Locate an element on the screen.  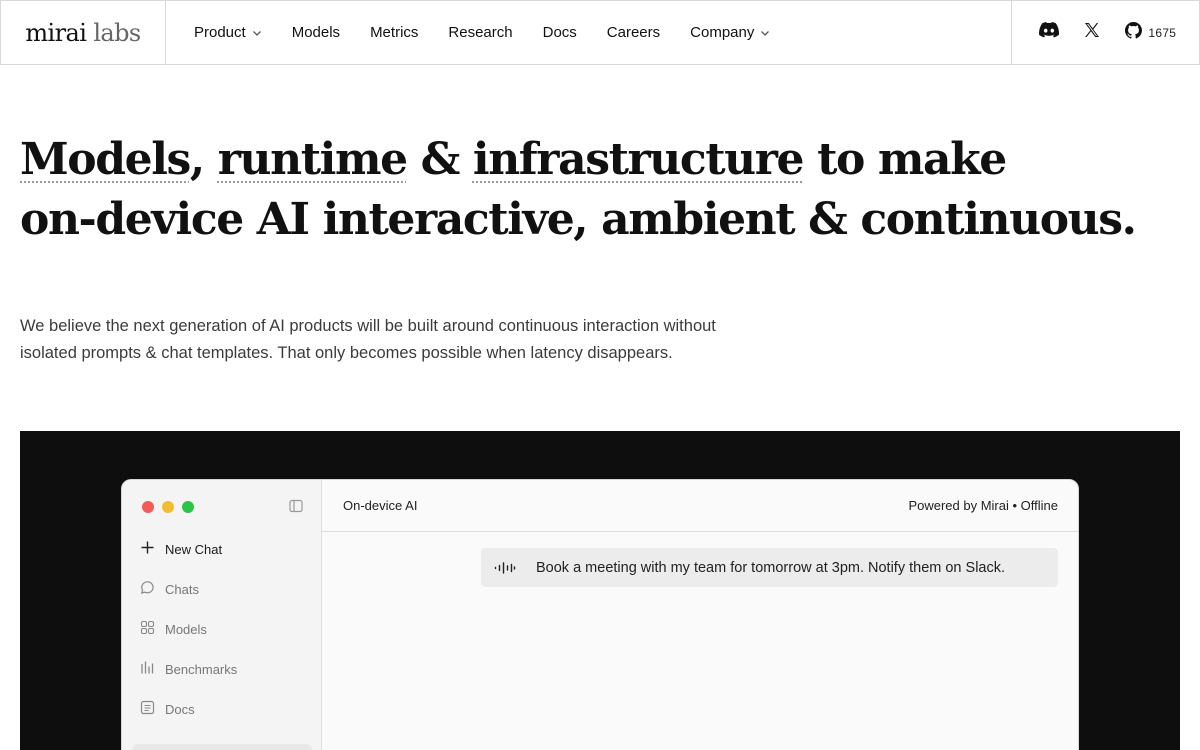
nav-item-company: Company is located at coordinates (730, 32).